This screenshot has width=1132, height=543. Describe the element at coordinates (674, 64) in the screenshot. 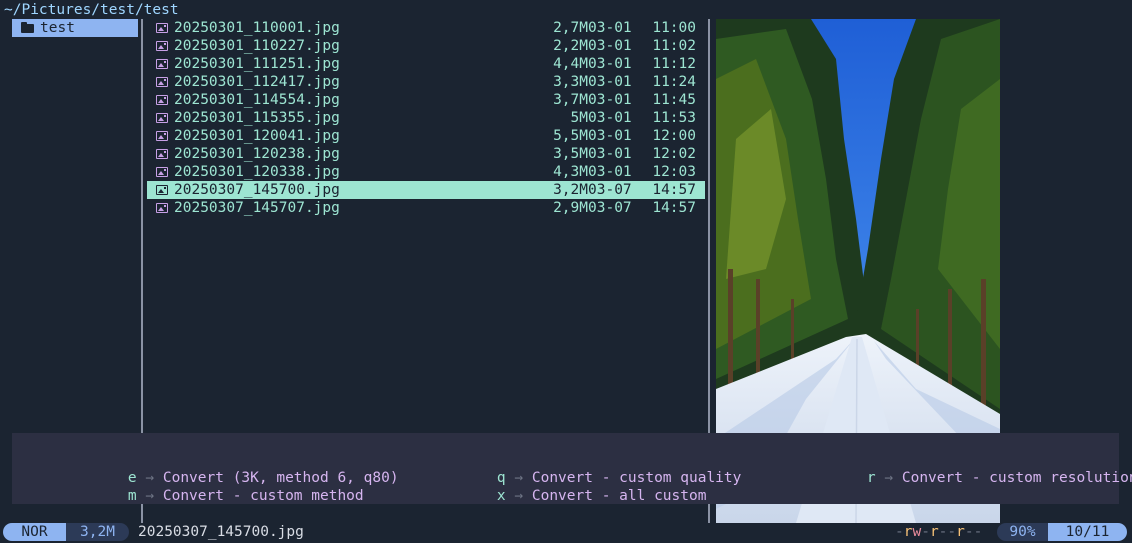

I see `file-time: 11:12` at that location.